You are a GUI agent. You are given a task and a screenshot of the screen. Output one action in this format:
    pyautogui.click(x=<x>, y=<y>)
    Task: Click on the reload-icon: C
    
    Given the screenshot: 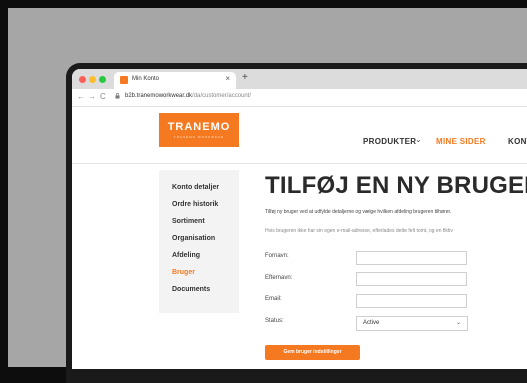 What is the action you would take?
    pyautogui.click(x=103, y=97)
    